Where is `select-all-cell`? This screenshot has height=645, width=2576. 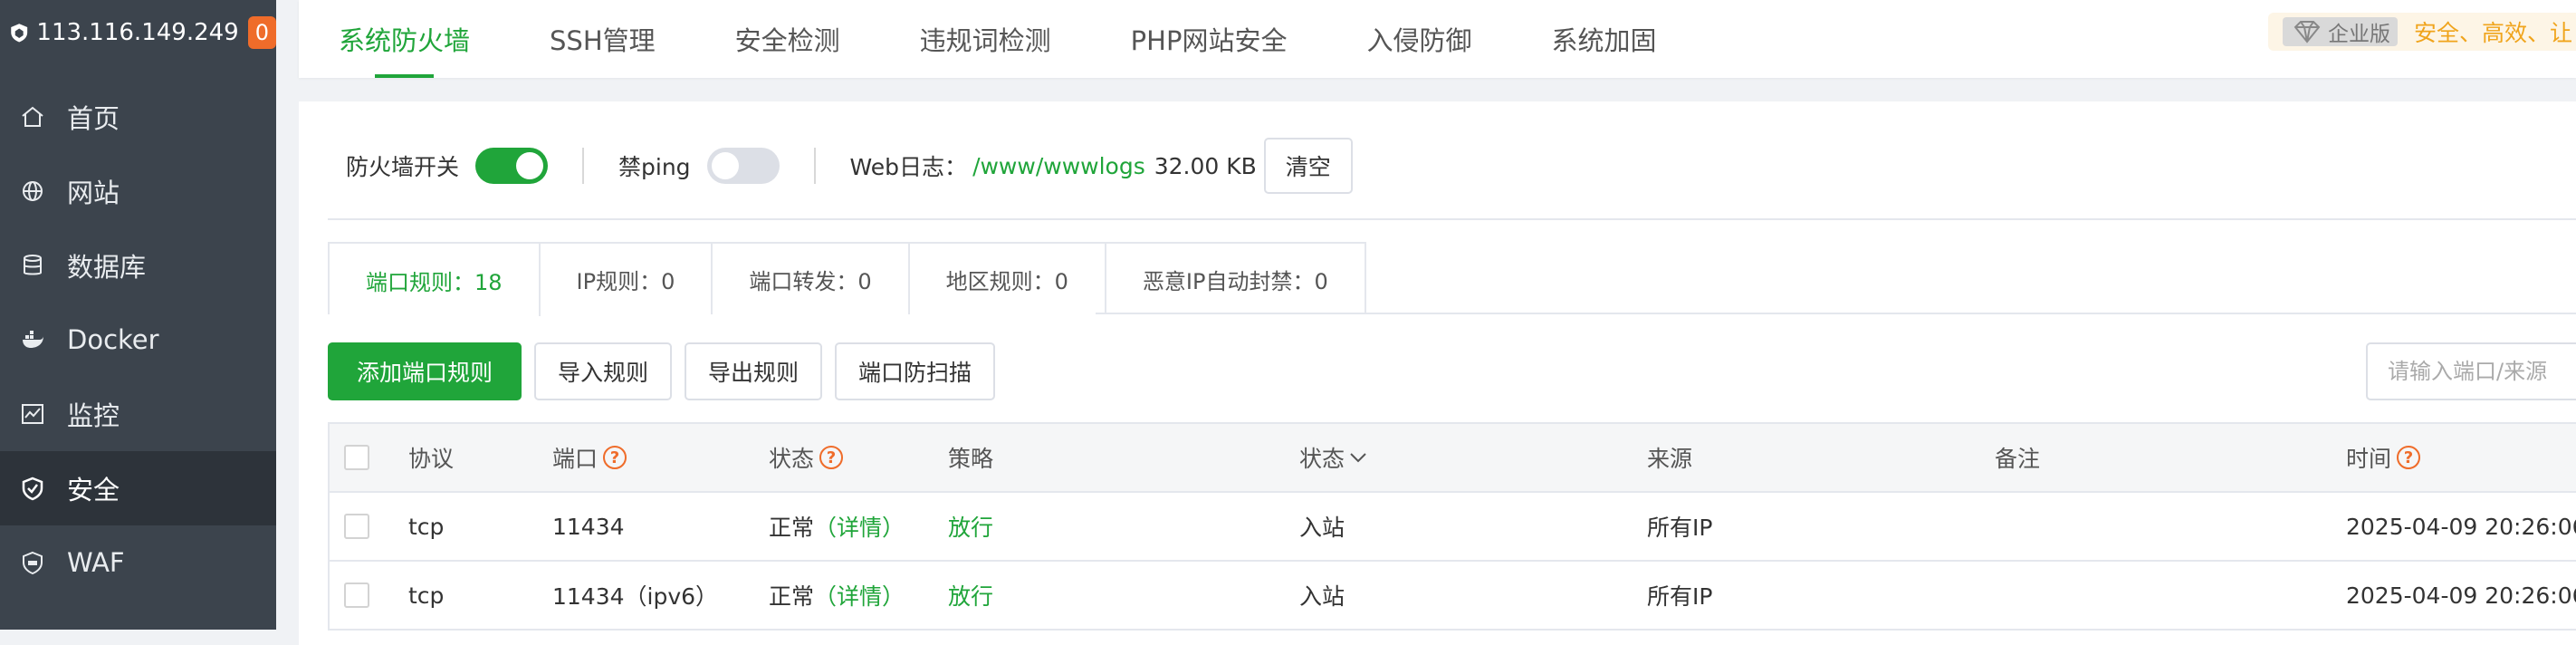 select-all-cell is located at coordinates (356, 458).